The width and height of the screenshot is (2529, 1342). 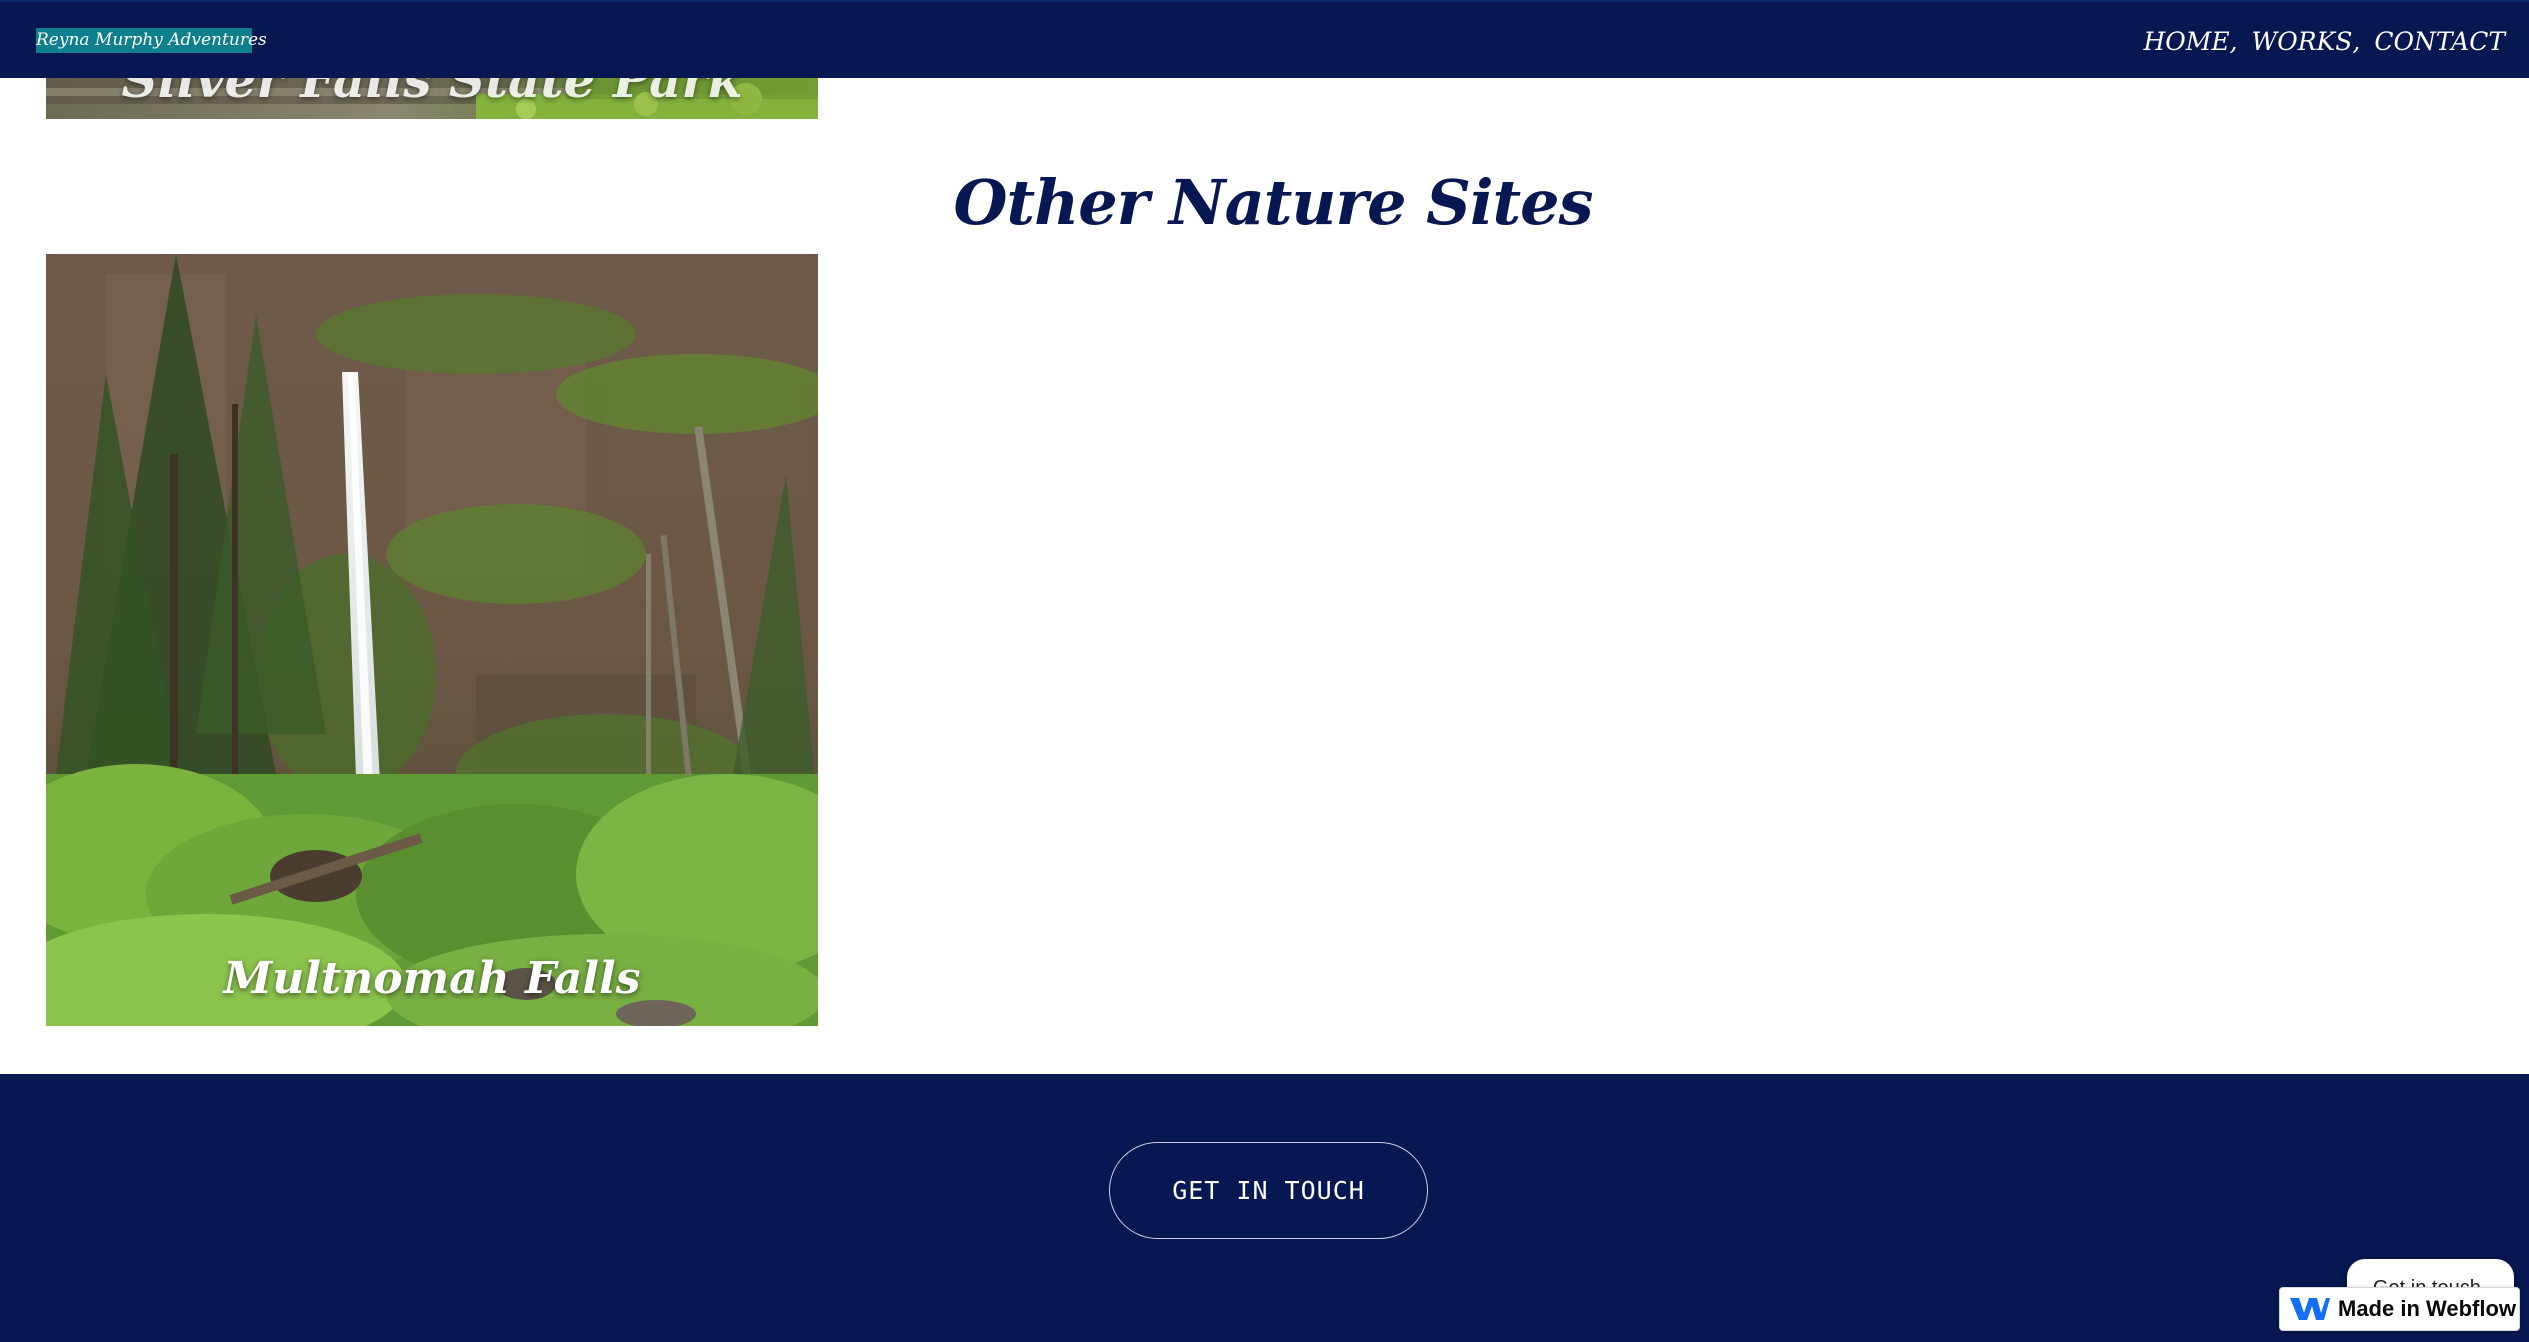 I want to click on nav-menu: HOME , WORKS , CONTACT, so click(x=2324, y=41).